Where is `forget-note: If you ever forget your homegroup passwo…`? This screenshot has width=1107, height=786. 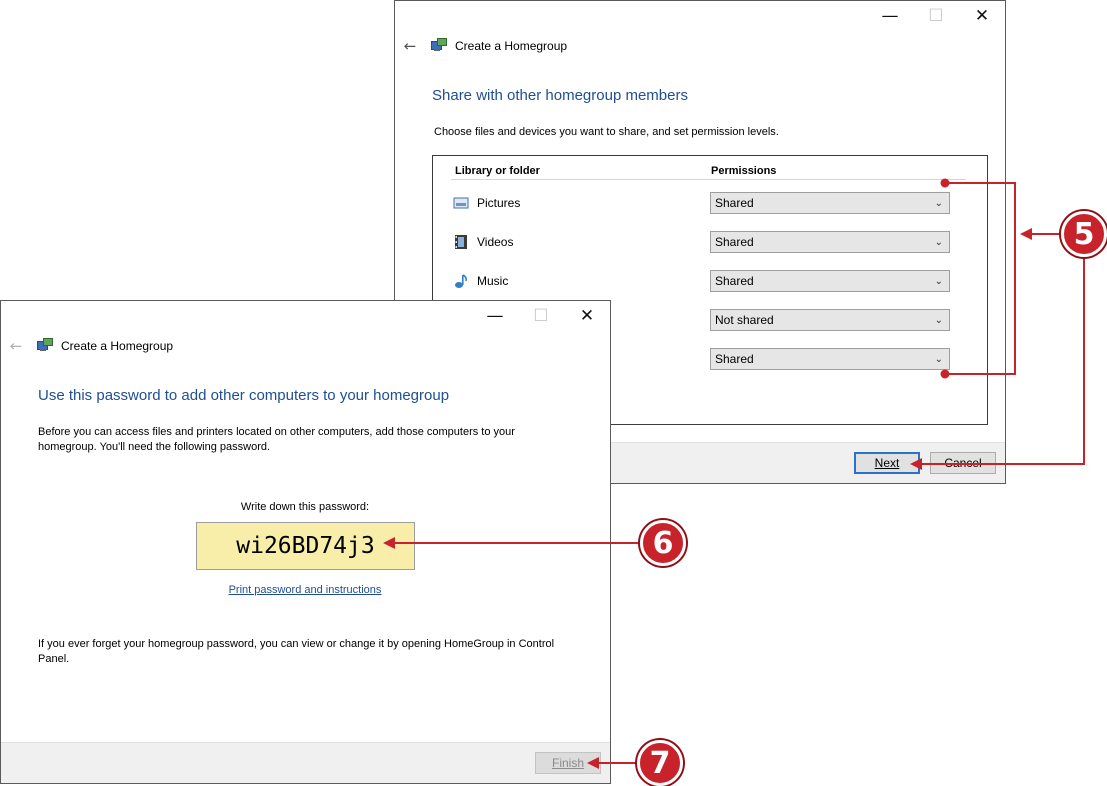 forget-note: If you ever forget your homegroup passwo… is located at coordinates (296, 651).